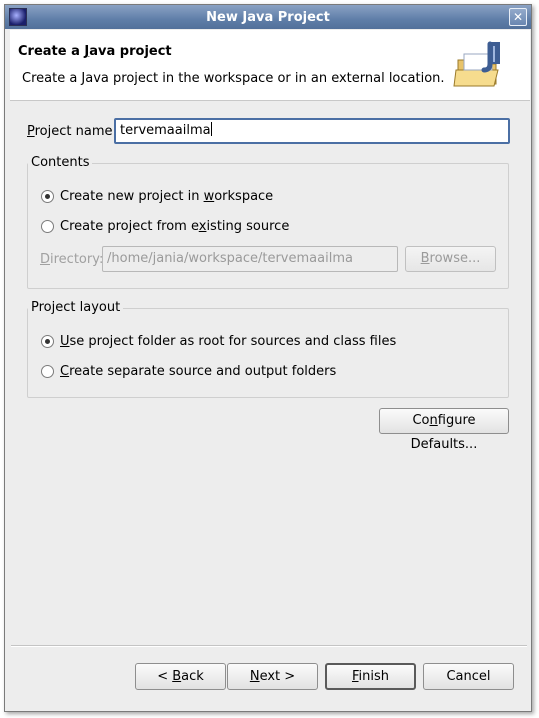  Describe the element at coordinates (47, 341) in the screenshot. I see `use-project-folder-radio` at that location.